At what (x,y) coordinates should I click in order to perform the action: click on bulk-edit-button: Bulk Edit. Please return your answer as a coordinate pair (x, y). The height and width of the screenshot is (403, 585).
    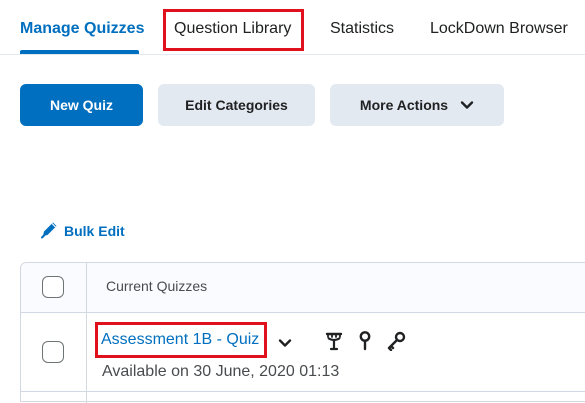
    Looking at the image, I should click on (82, 230).